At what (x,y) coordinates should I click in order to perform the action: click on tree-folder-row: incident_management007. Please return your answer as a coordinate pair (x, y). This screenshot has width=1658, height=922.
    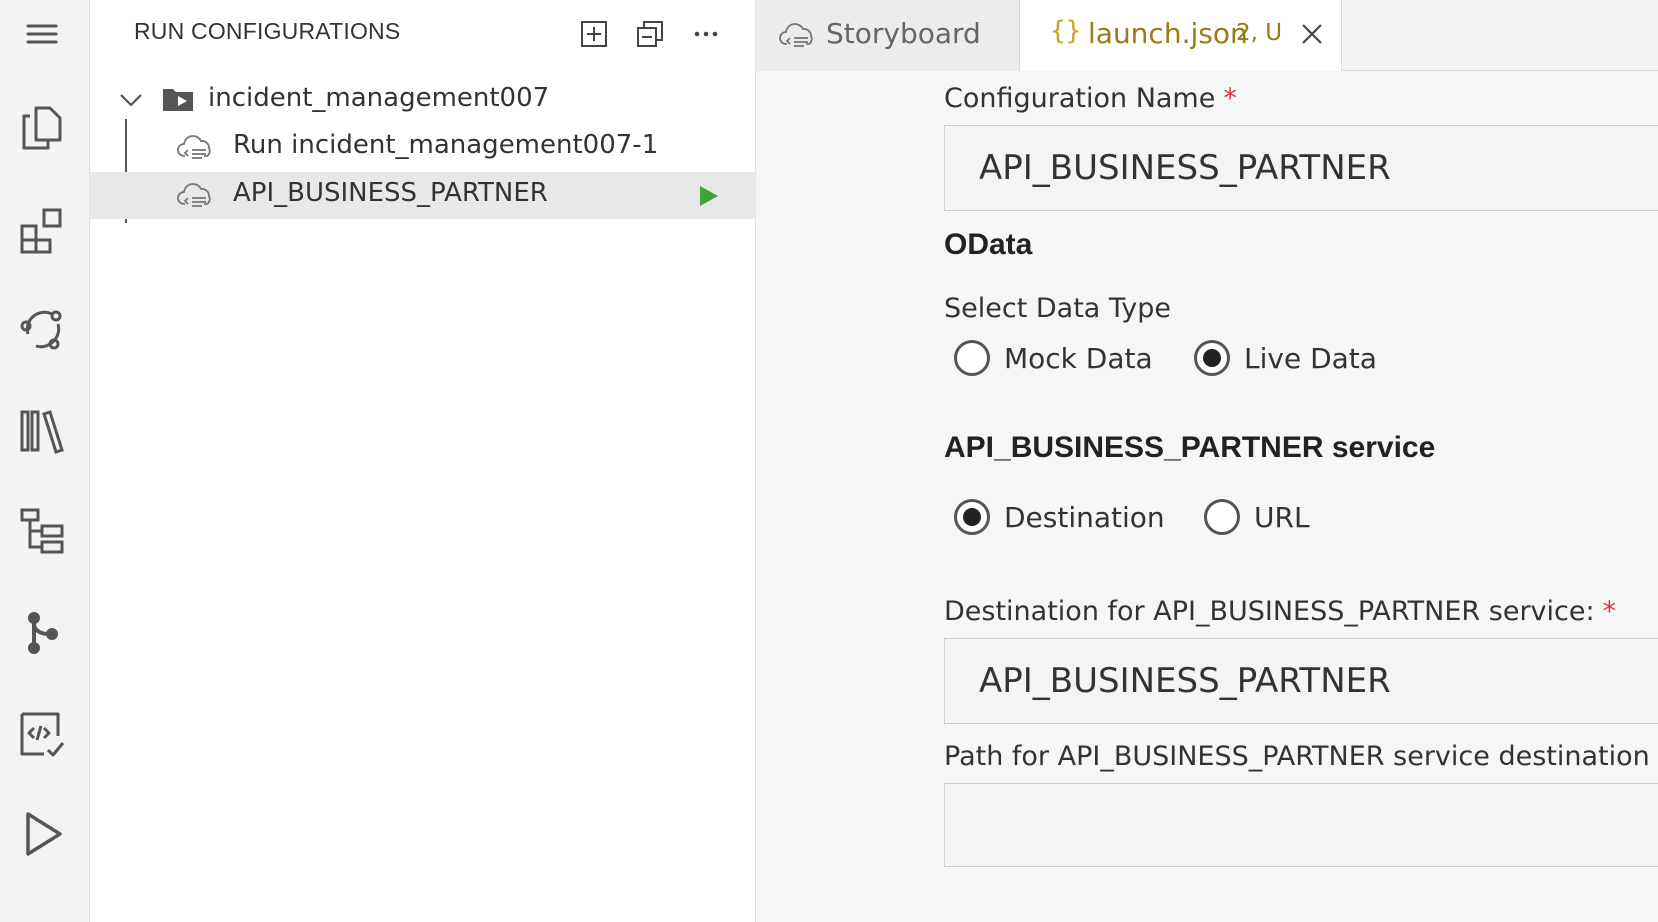
    Looking at the image, I should click on (423, 100).